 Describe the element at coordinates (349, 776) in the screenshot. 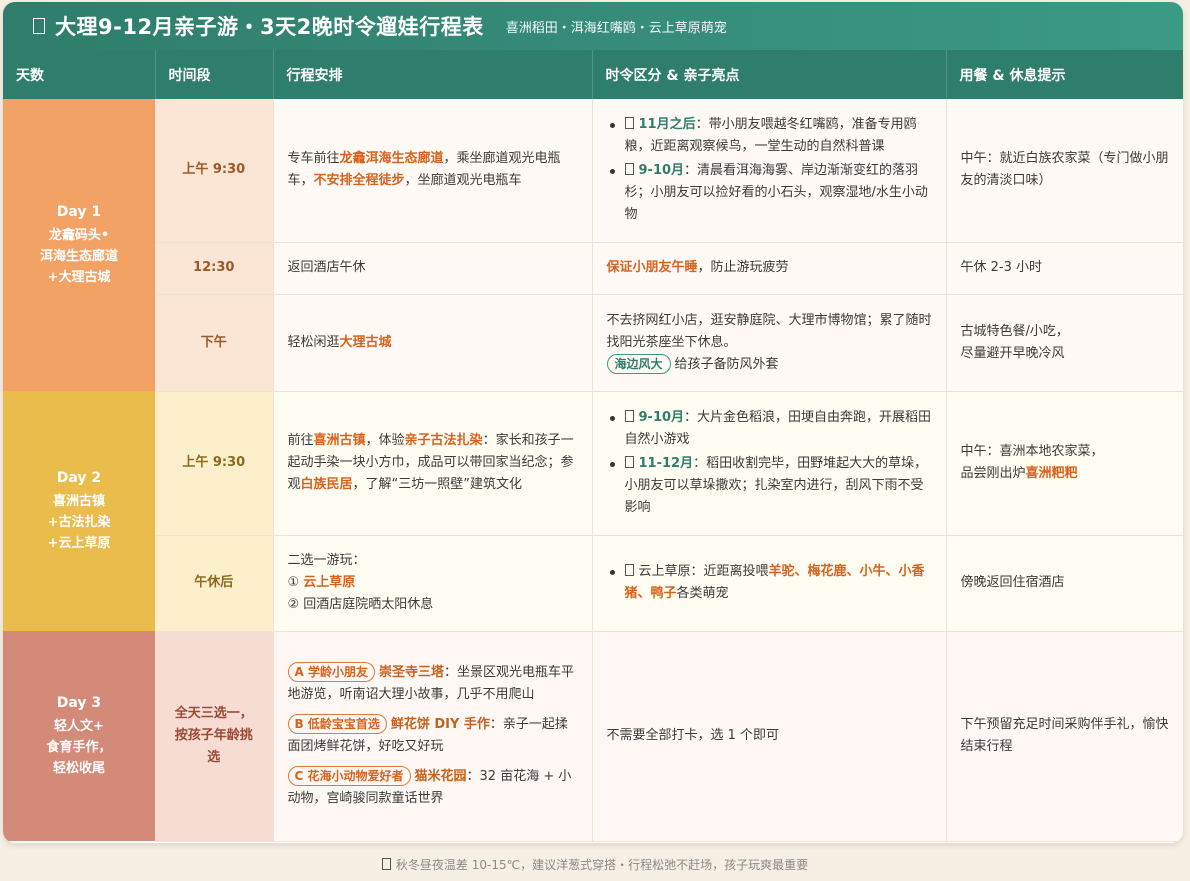

I see `option-tag: C 花海小动物爱好者` at that location.